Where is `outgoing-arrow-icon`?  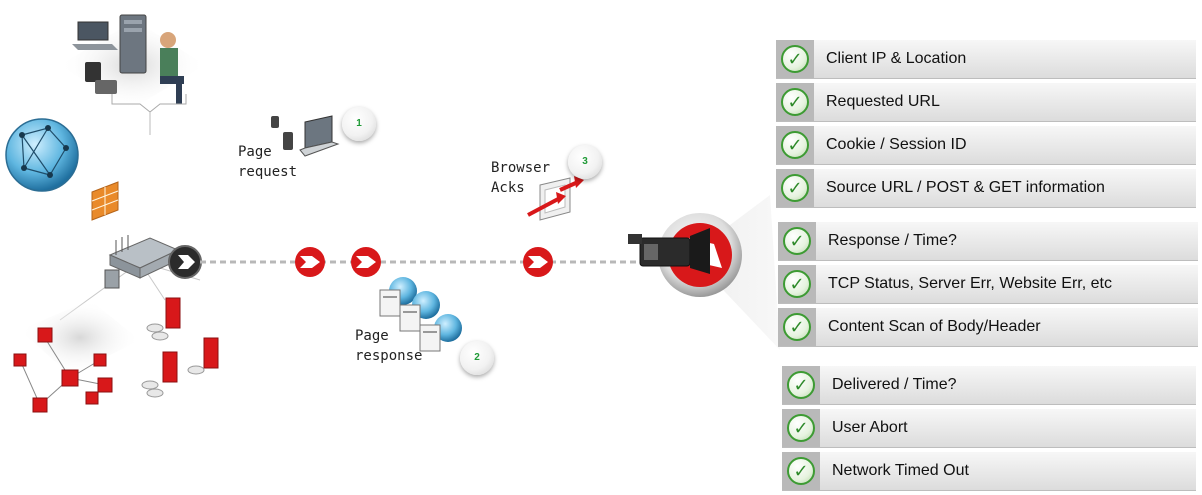 outgoing-arrow-icon is located at coordinates (185, 262).